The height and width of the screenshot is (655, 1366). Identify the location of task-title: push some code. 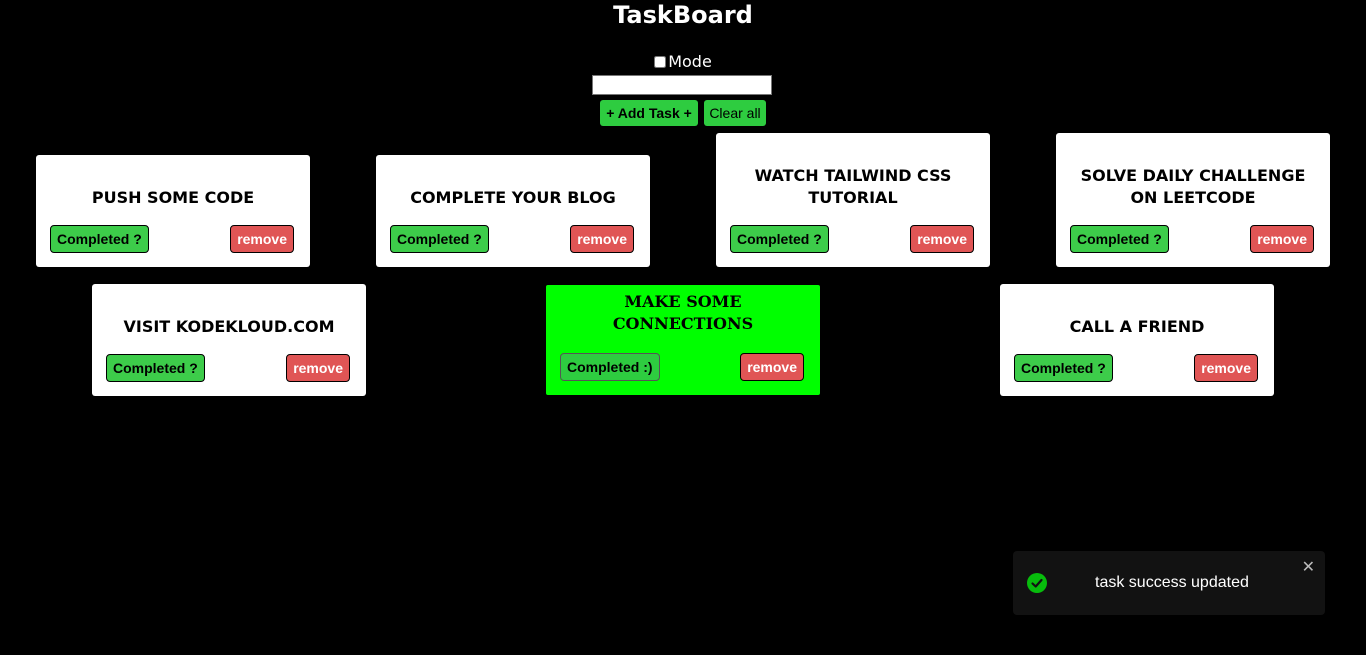
(173, 197).